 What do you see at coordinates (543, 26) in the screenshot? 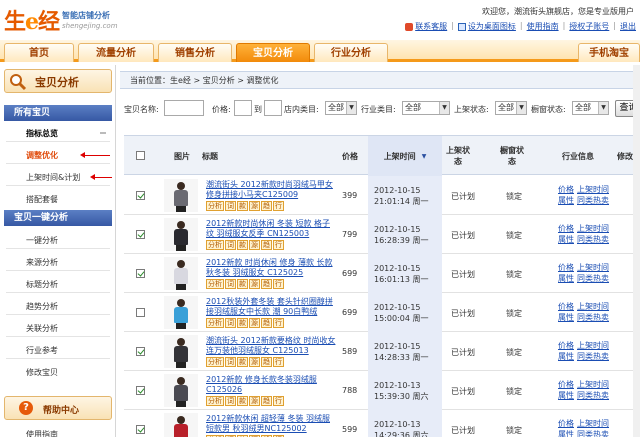
I see `guide-link: 使用指南` at bounding box center [543, 26].